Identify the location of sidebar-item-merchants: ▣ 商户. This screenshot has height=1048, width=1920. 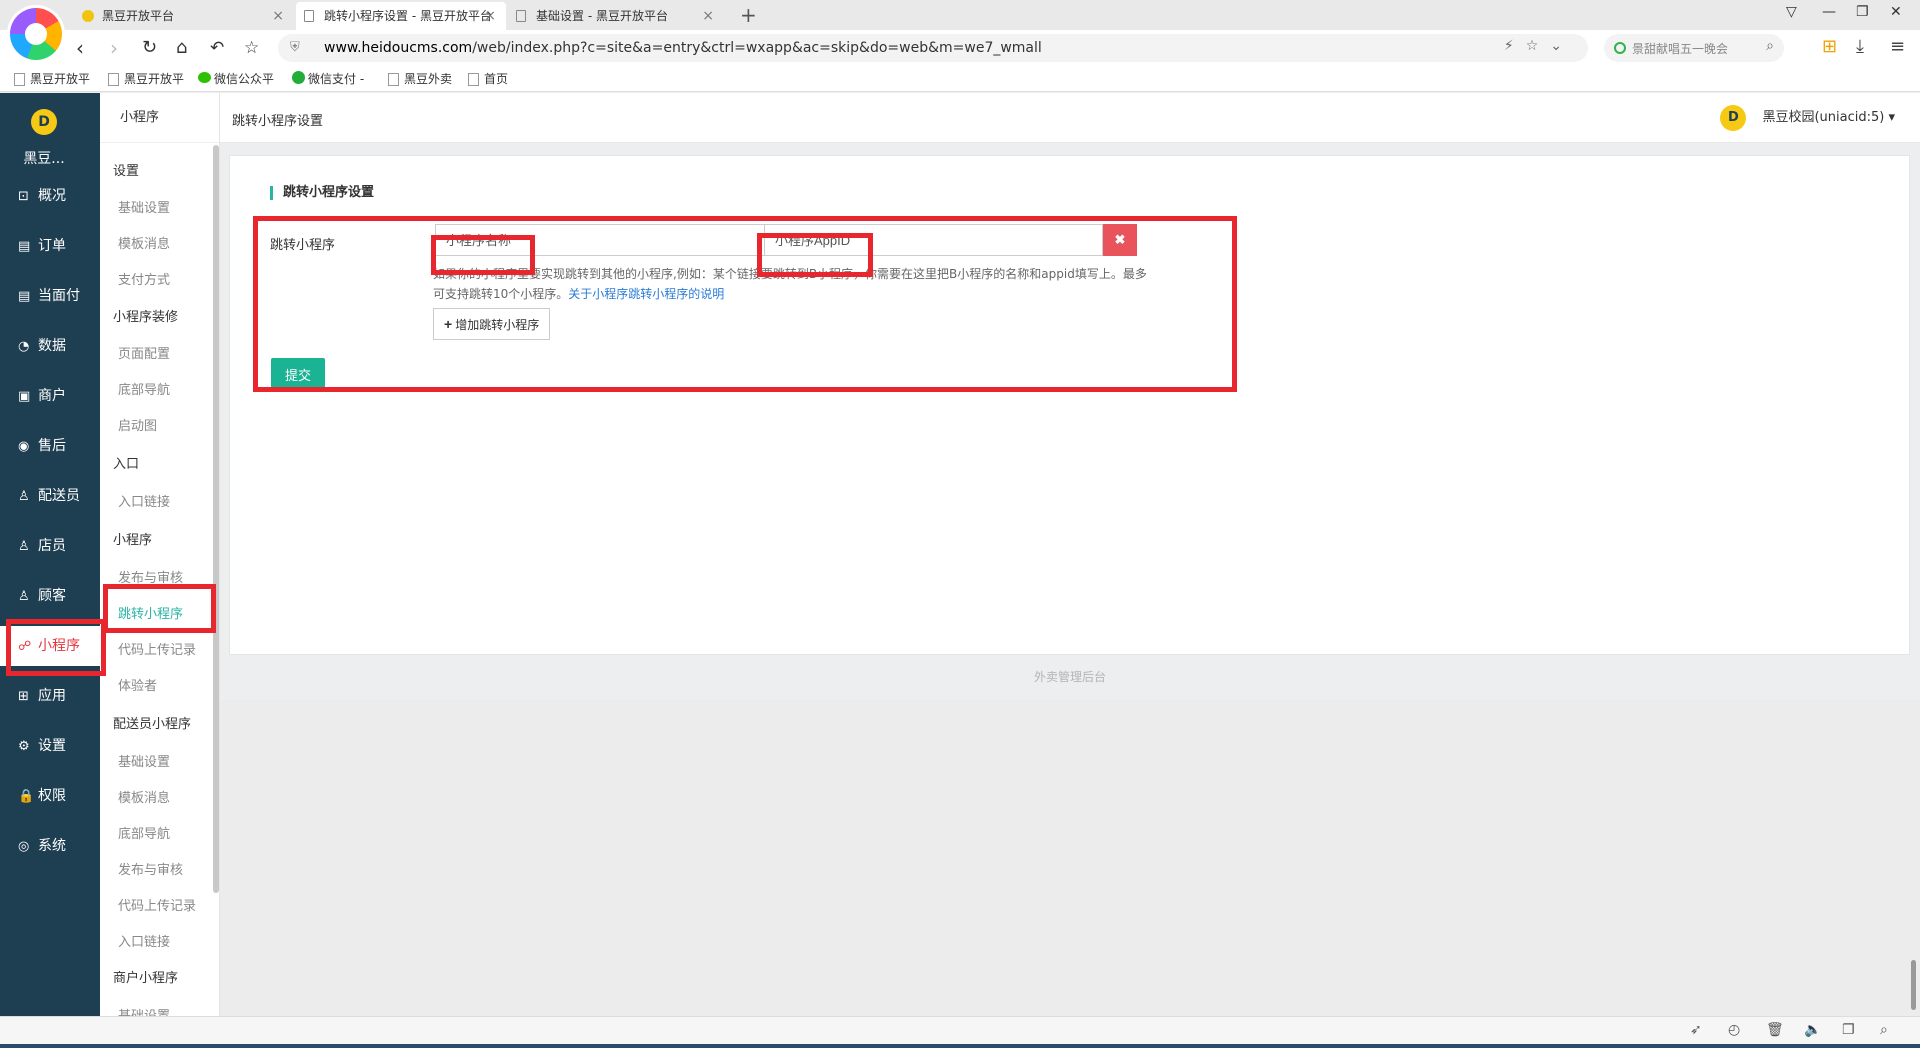
(50, 396).